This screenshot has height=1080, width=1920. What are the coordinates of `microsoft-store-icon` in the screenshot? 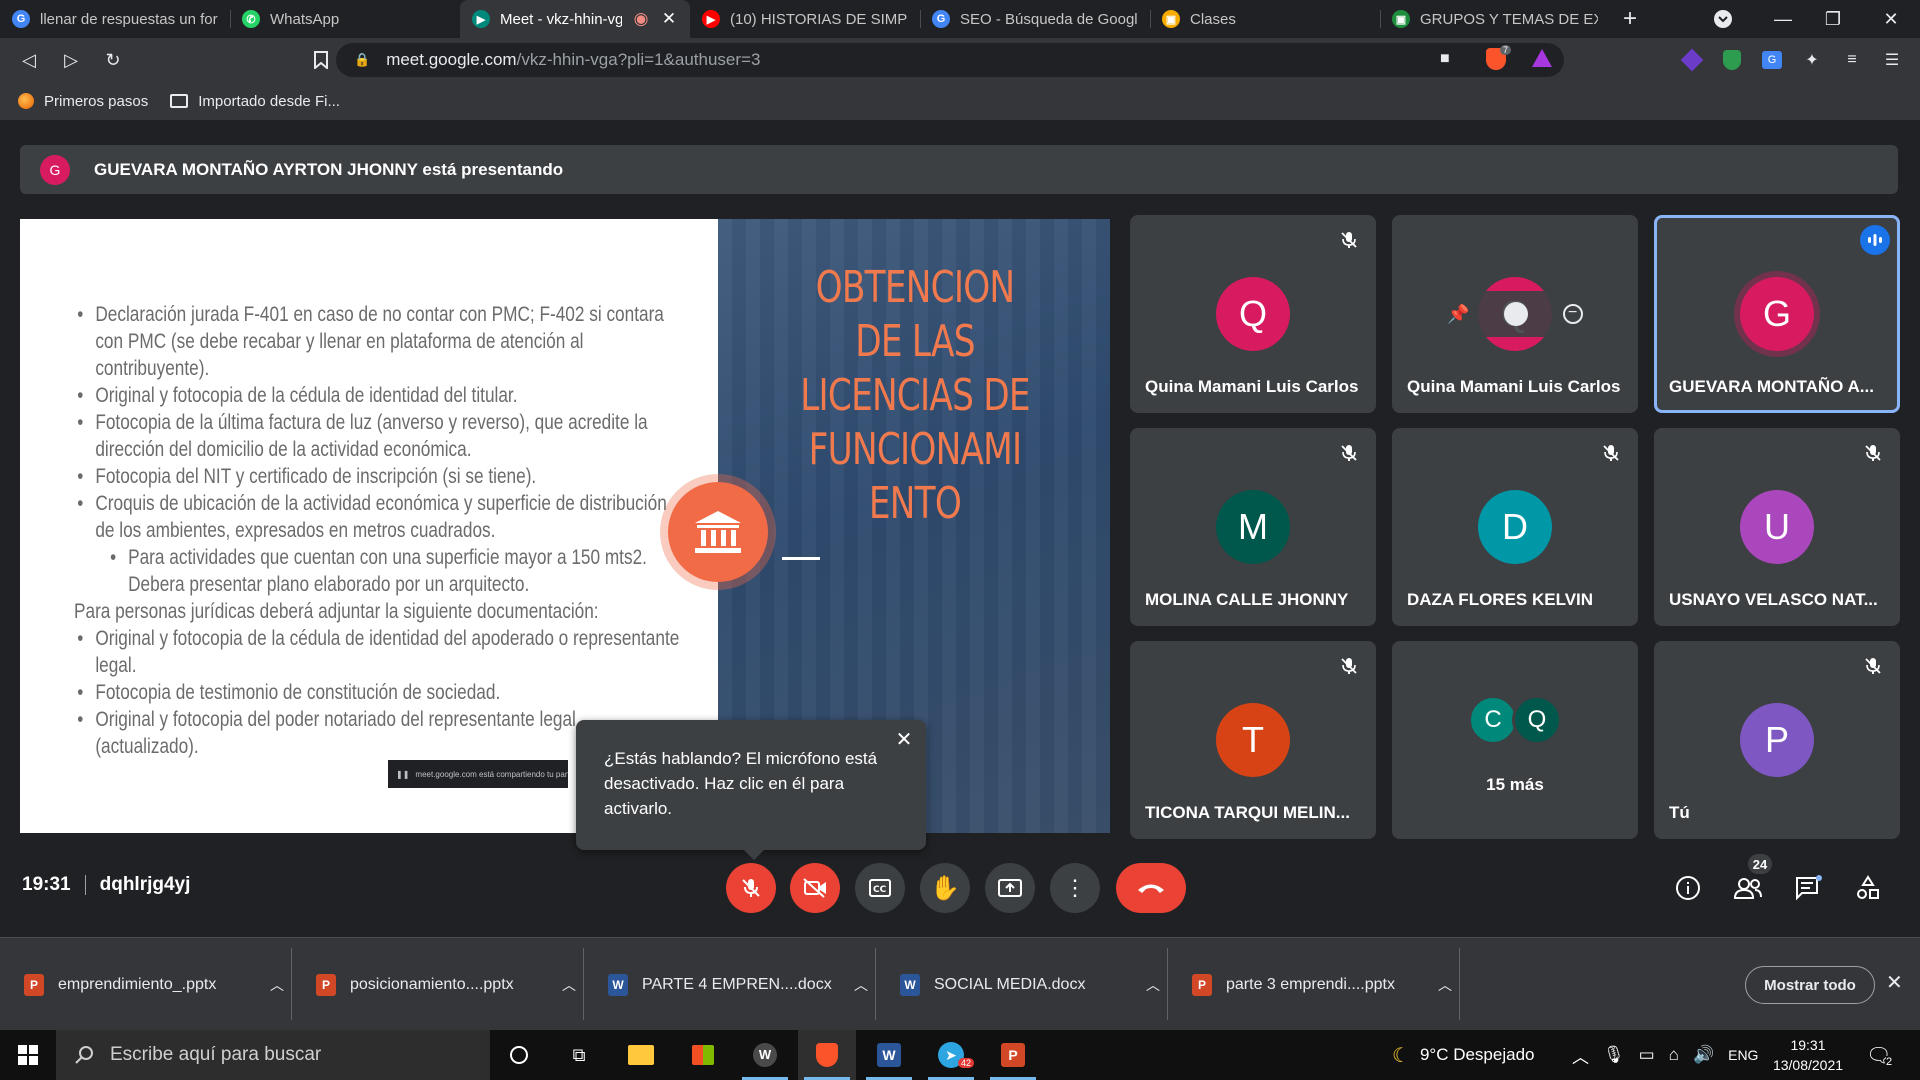 It's located at (703, 1055).